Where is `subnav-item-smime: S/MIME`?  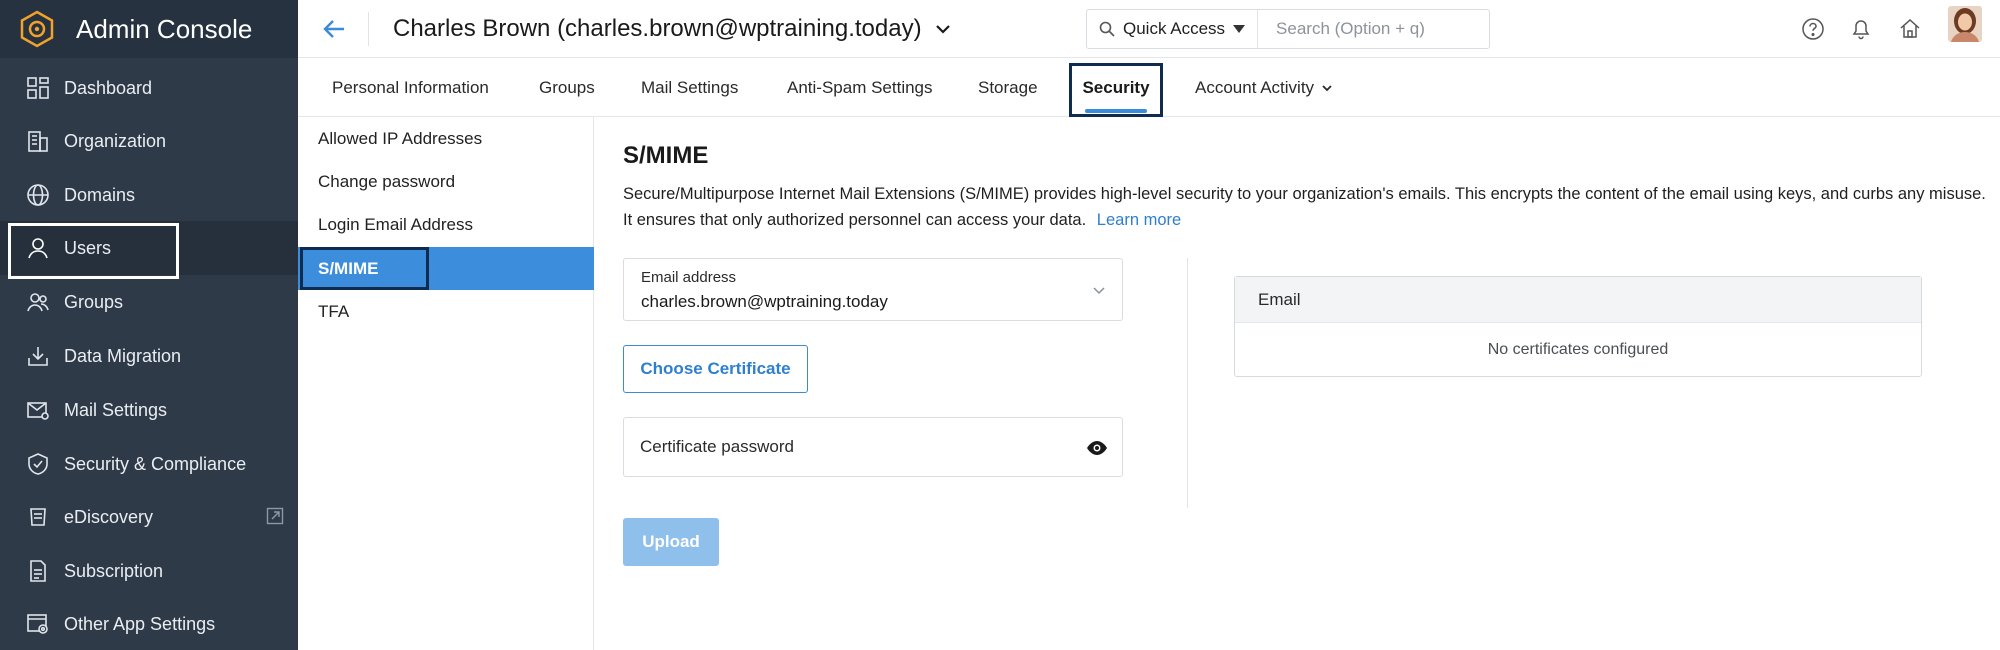 subnav-item-smime: S/MIME is located at coordinates (446, 268).